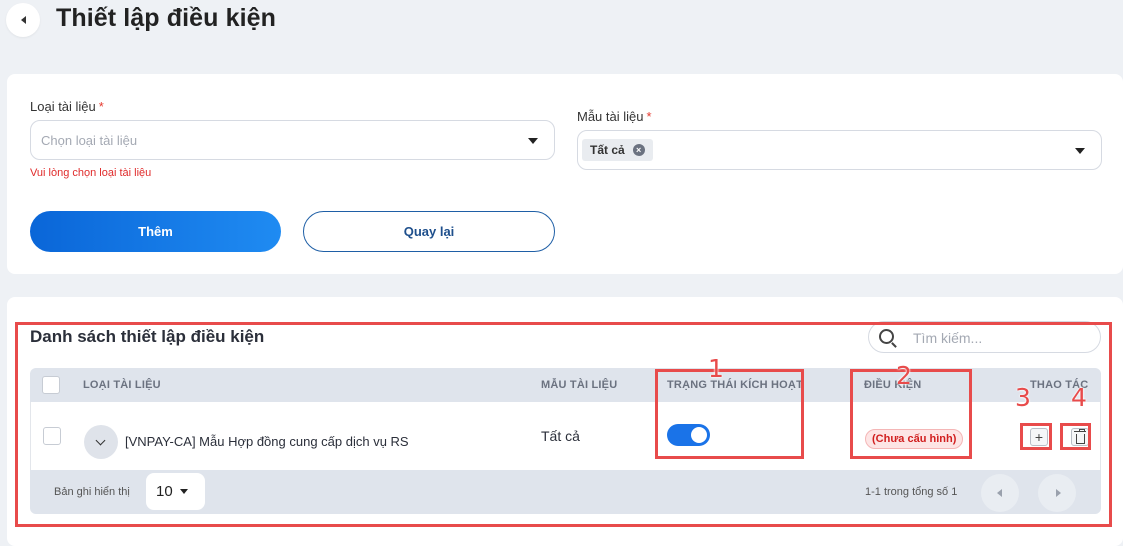 Image resolution: width=1123 pixels, height=546 pixels. I want to click on col-condition: ĐIỀU KIỆN, so click(893, 385).